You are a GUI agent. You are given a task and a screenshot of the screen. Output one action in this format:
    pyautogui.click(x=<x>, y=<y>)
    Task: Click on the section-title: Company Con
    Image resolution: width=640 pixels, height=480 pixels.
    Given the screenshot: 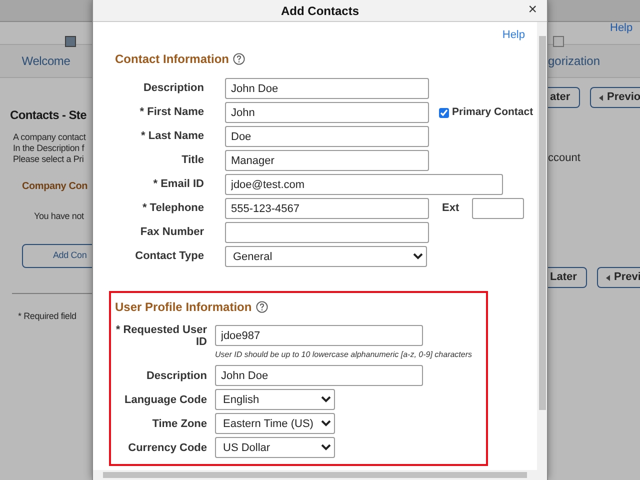 What is the action you would take?
    pyautogui.click(x=55, y=187)
    